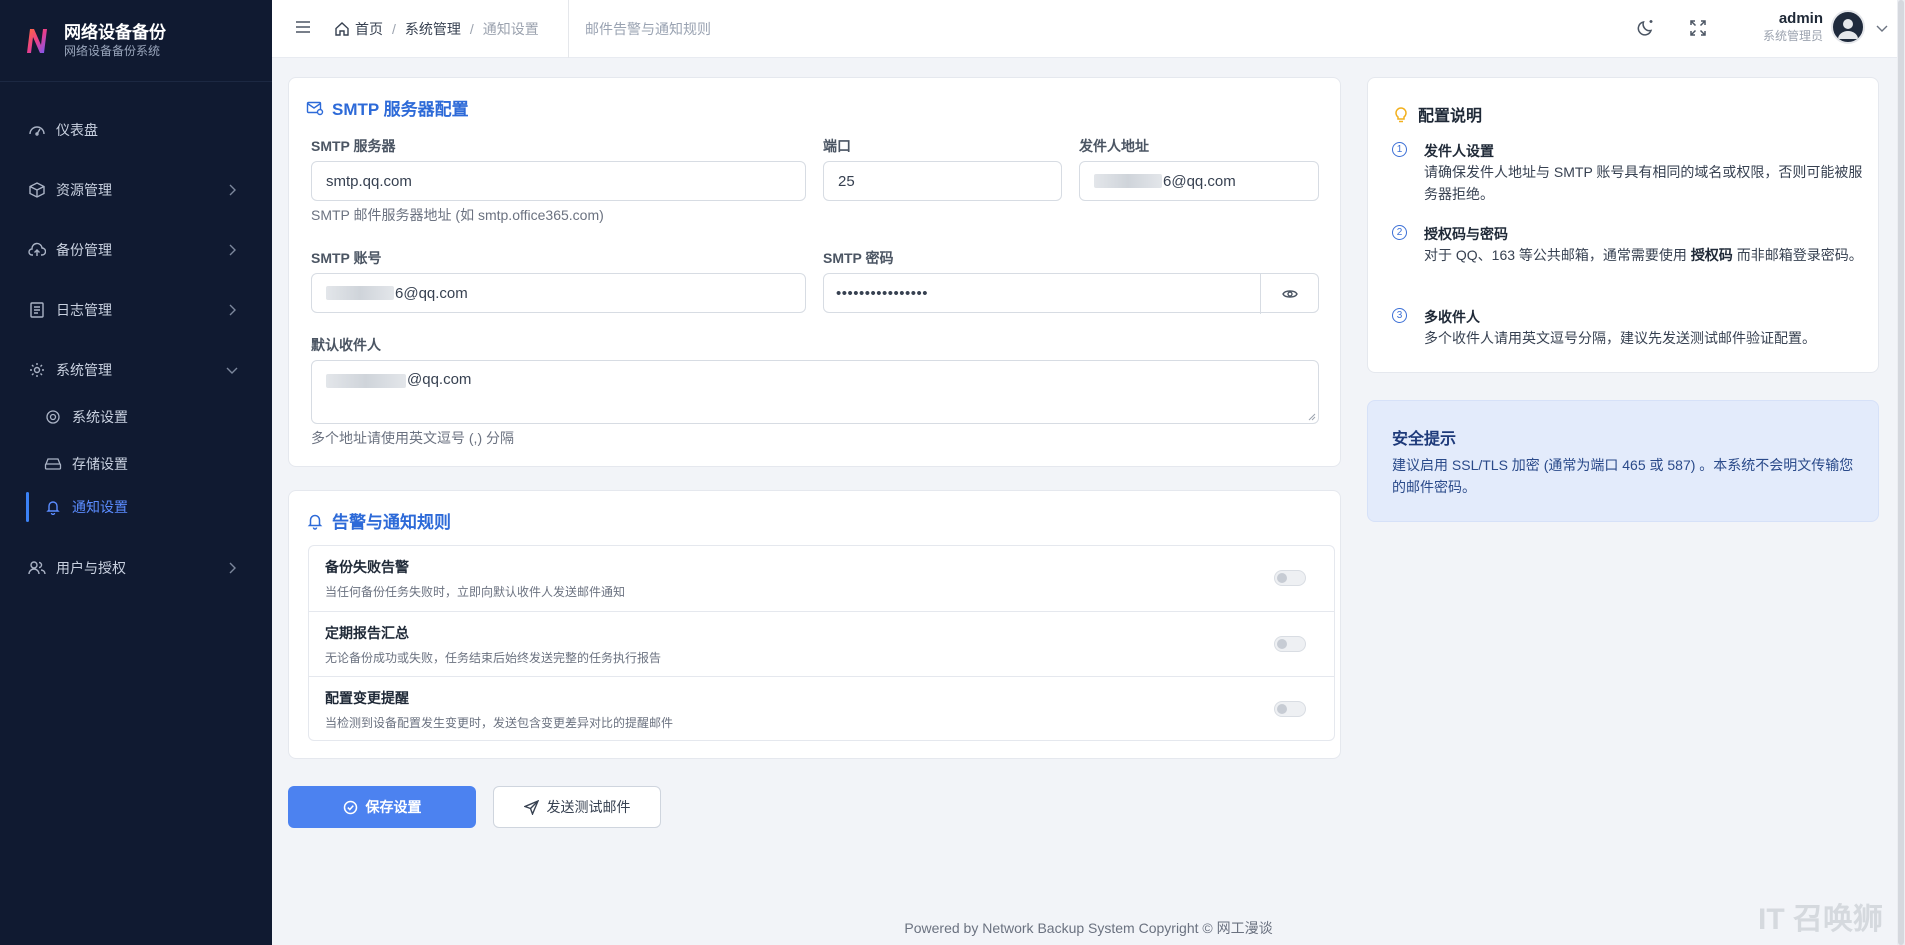 Image resolution: width=1905 pixels, height=945 pixels. Describe the element at coordinates (1820, 919) in the screenshot. I see `watermark: IT 召唤狮` at that location.